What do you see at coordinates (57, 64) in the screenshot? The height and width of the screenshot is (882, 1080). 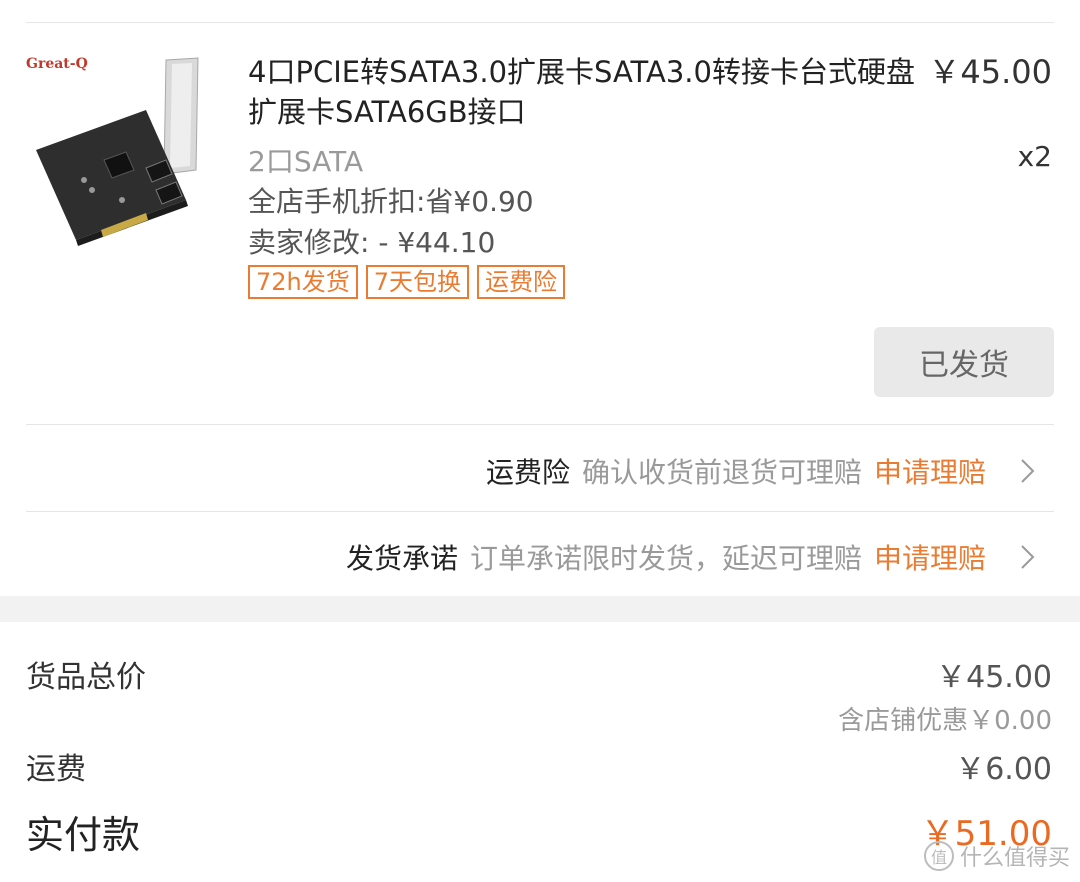 I see `brand-logo: Great-Q` at bounding box center [57, 64].